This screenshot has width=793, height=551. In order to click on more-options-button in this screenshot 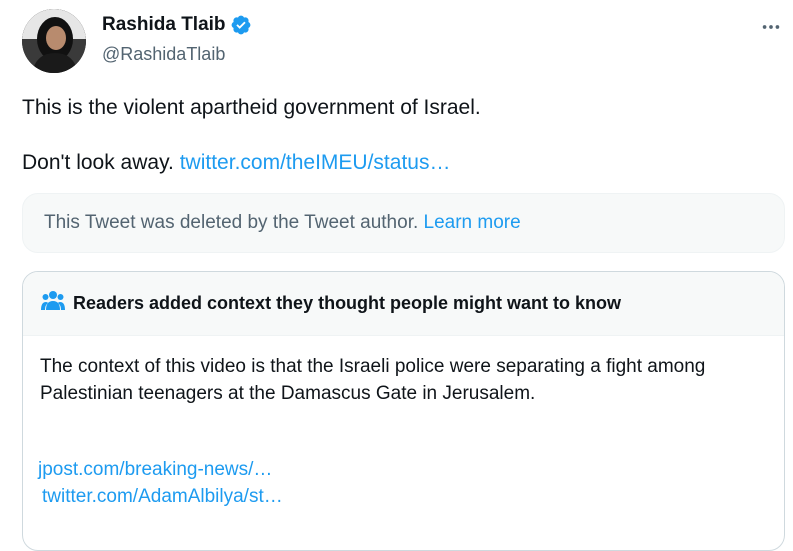, I will do `click(771, 27)`.